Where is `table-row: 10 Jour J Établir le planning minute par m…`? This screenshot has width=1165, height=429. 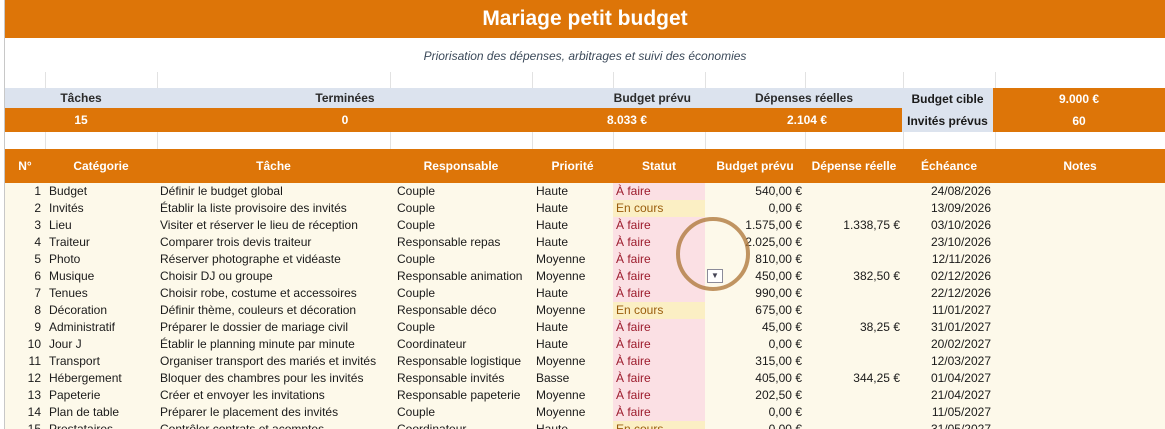 table-row: 10 Jour J Établir le planning minute par m… is located at coordinates (585, 344).